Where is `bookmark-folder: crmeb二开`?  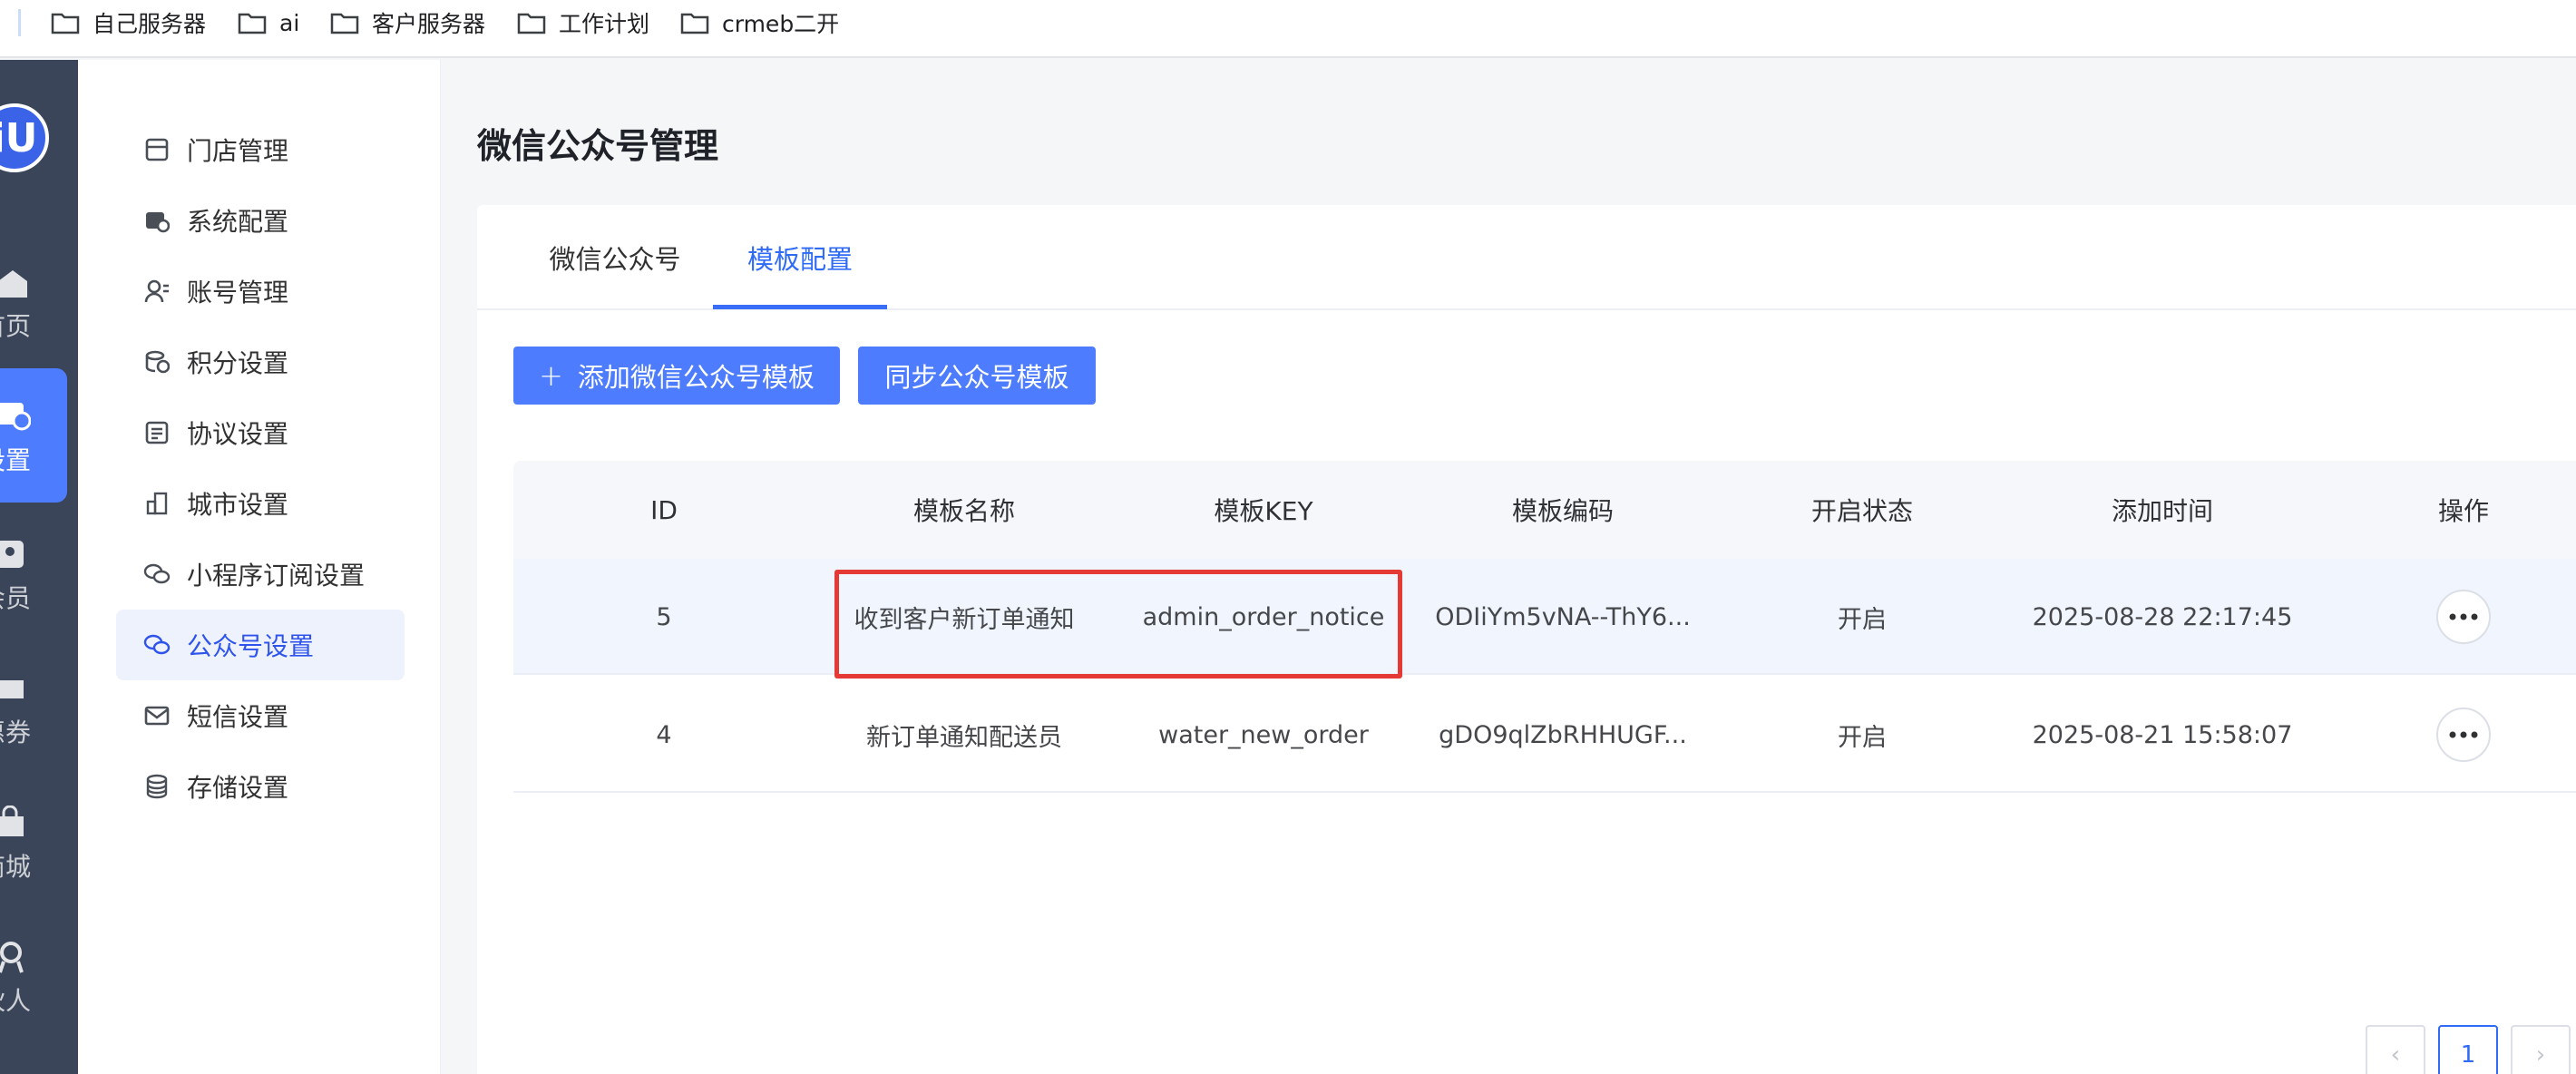
bookmark-folder: crmeb二开 is located at coordinates (759, 22).